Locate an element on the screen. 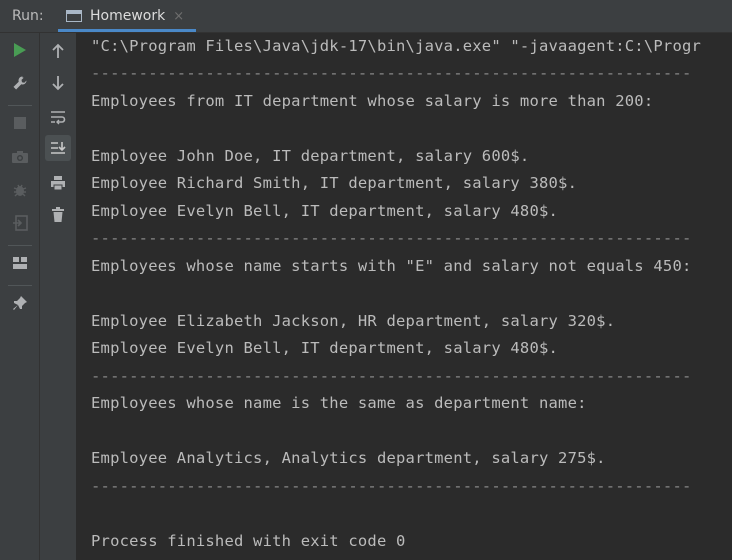 This screenshot has height=560, width=732. layout-icon is located at coordinates (20, 263).